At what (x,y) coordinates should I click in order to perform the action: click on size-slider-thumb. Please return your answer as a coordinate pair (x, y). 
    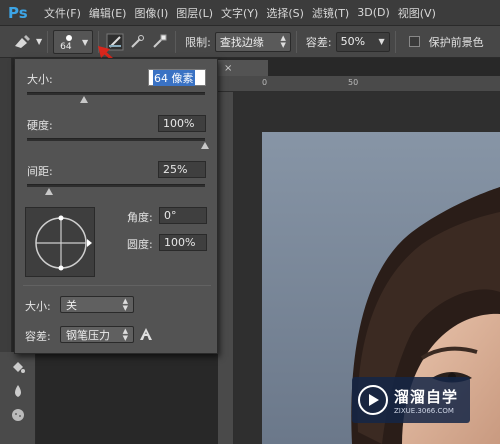
    Looking at the image, I should click on (84, 99).